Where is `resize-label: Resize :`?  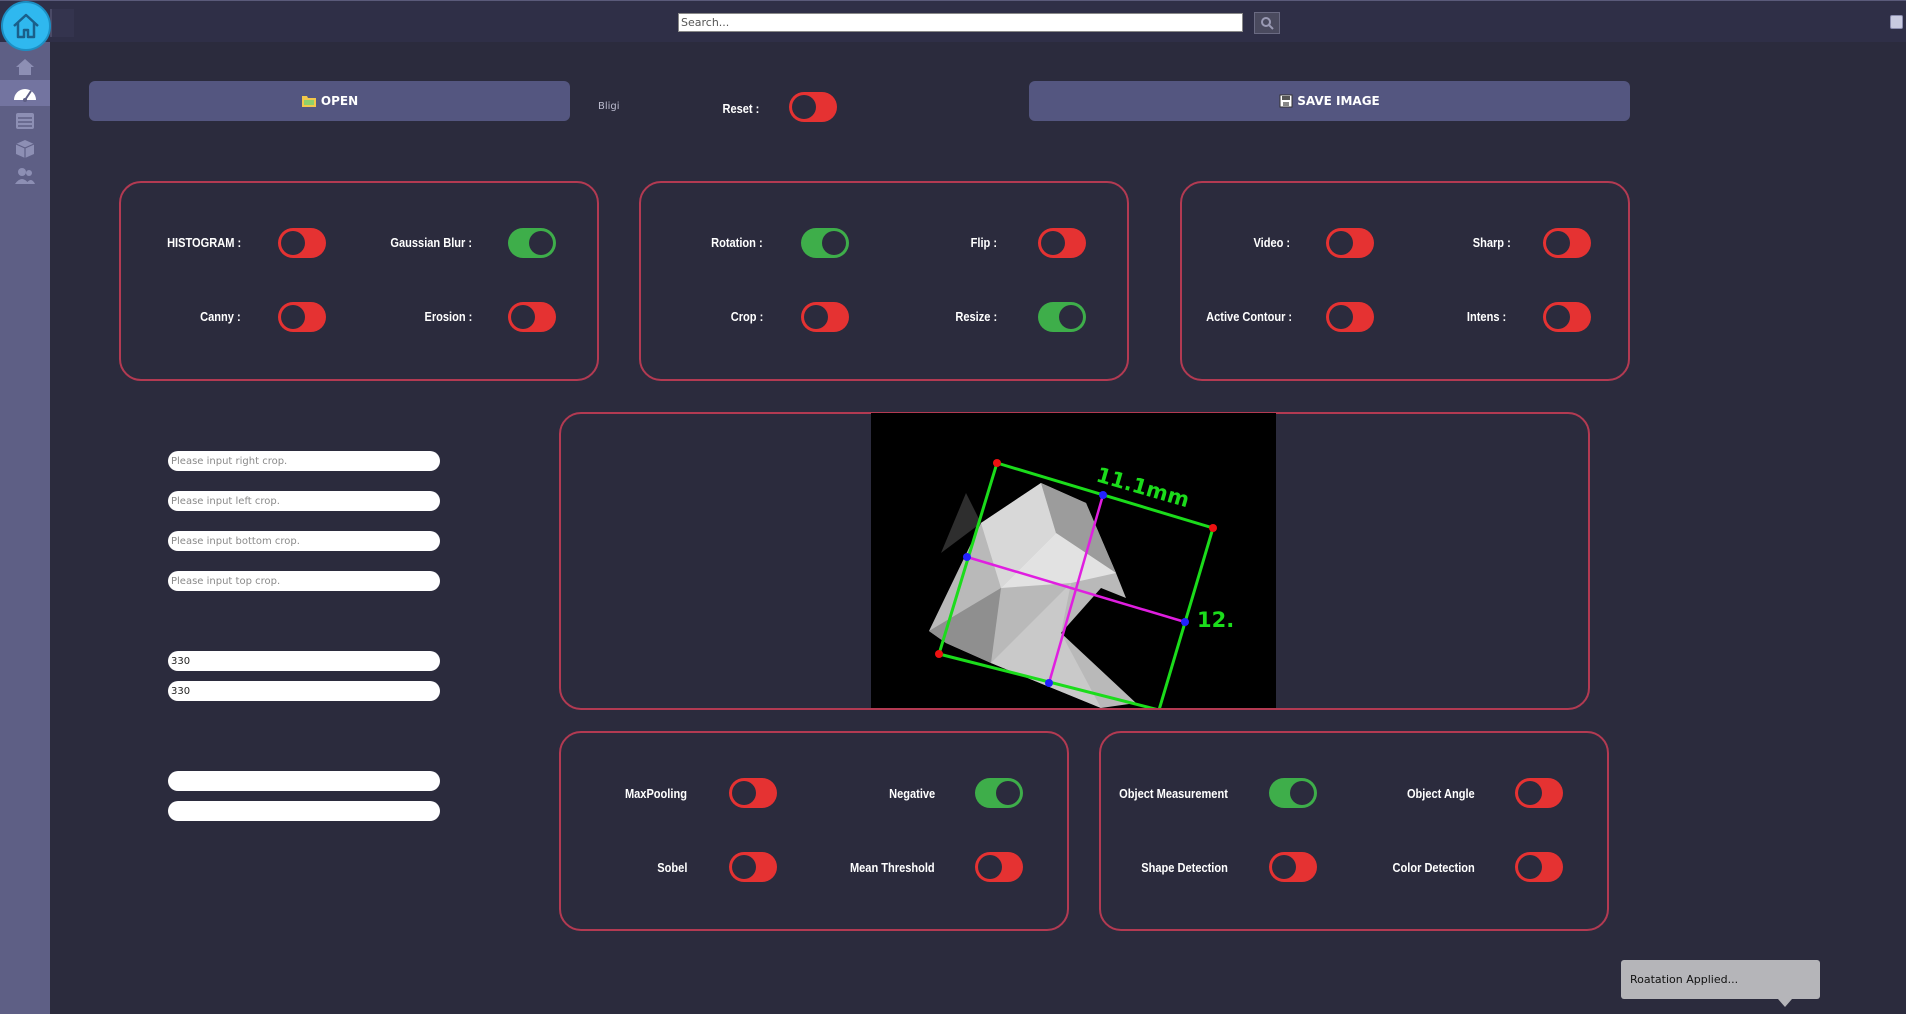
resize-label: Resize : is located at coordinates (976, 316).